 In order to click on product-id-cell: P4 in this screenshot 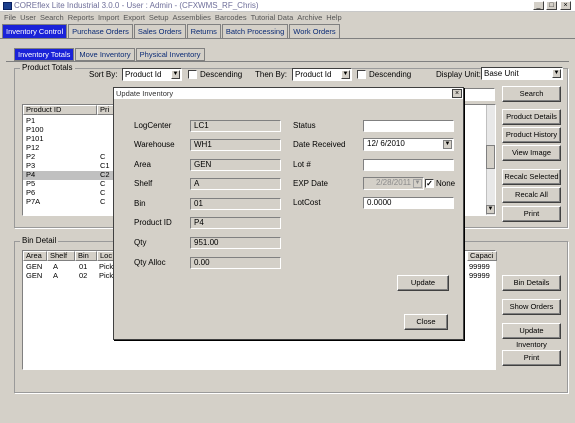, I will do `click(31, 174)`.